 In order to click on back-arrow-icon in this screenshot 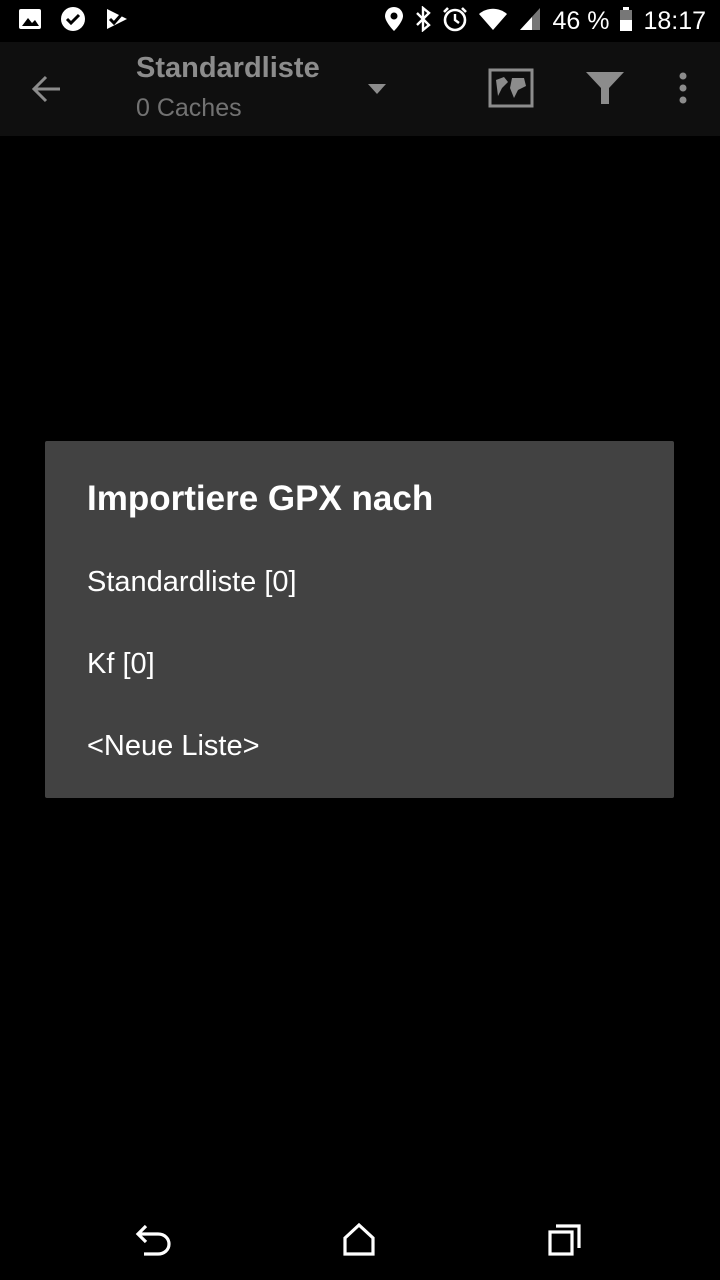, I will do `click(46, 91)`.